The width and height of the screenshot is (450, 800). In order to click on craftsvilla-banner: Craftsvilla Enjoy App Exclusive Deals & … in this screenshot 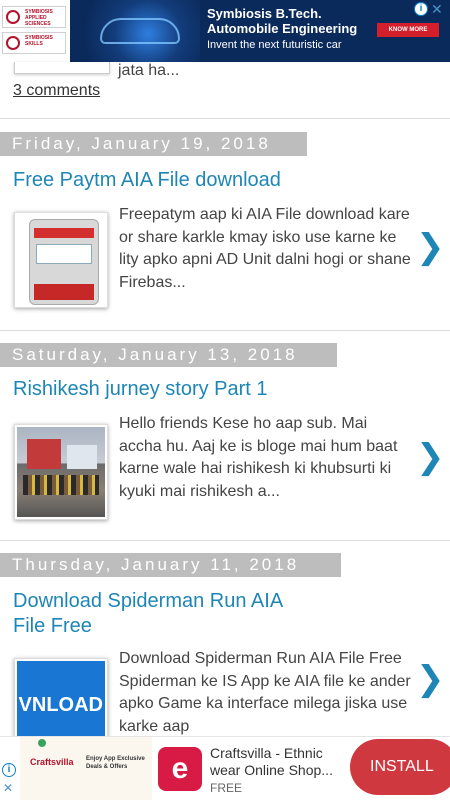, I will do `click(86, 768)`.